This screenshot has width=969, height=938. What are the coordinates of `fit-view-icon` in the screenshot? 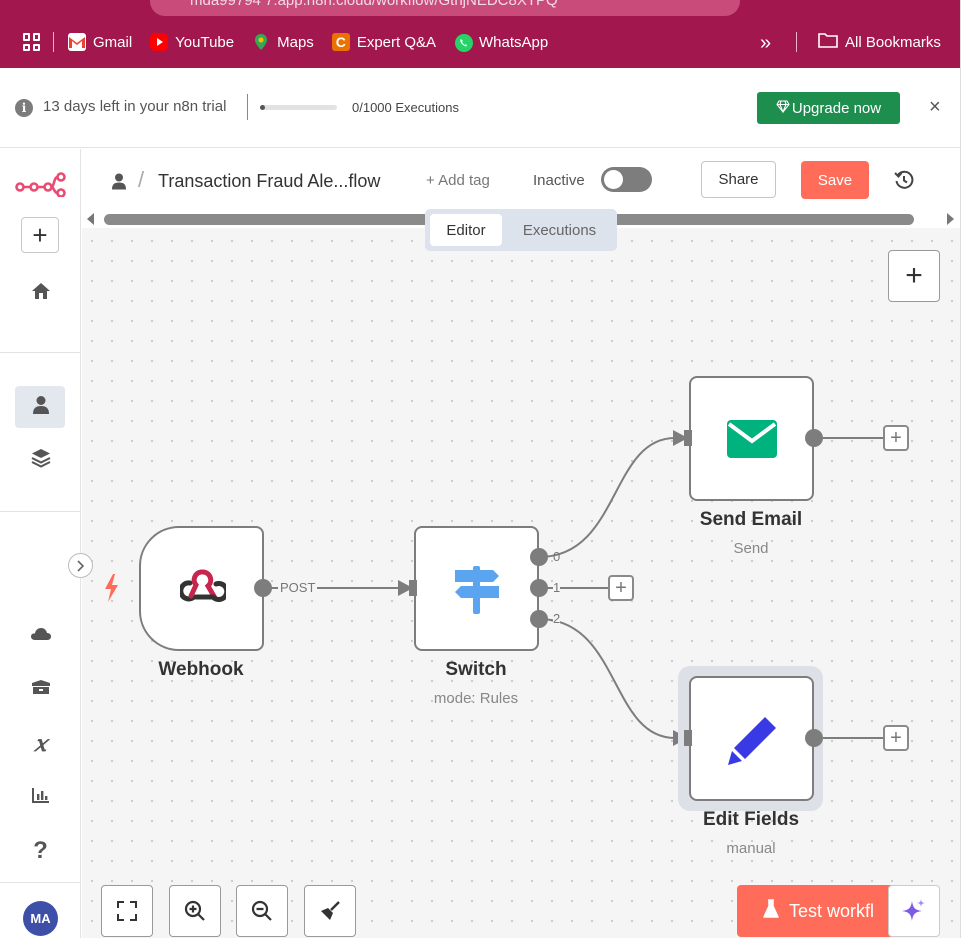 It's located at (127, 911).